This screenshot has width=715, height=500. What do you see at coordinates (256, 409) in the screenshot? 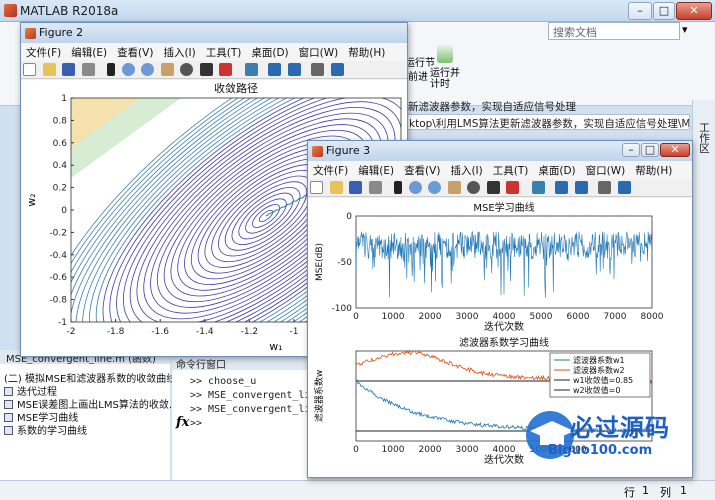
I see `command-line: >> MSE_convergent_line` at bounding box center [256, 409].